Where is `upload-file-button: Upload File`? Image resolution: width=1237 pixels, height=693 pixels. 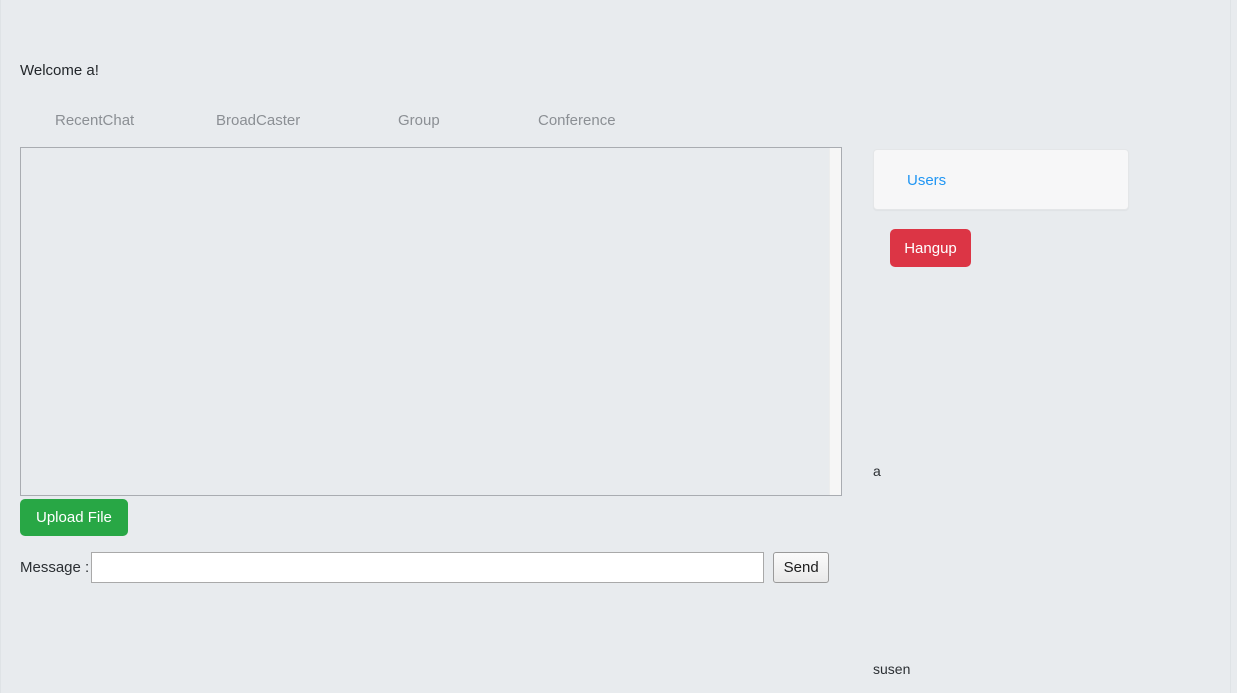 upload-file-button: Upload File is located at coordinates (74, 517).